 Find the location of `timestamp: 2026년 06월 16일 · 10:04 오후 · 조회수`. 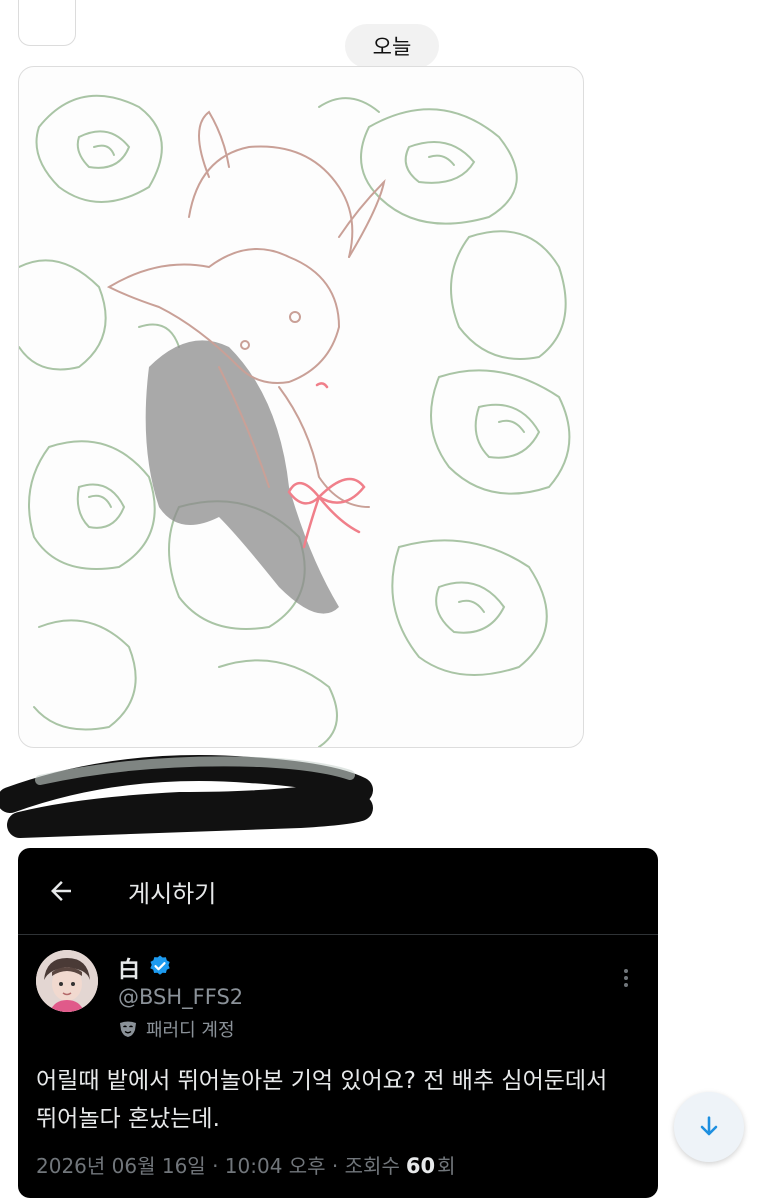

timestamp: 2026년 06월 16일 · 10:04 오후 · 조회수 is located at coordinates (218, 1164).